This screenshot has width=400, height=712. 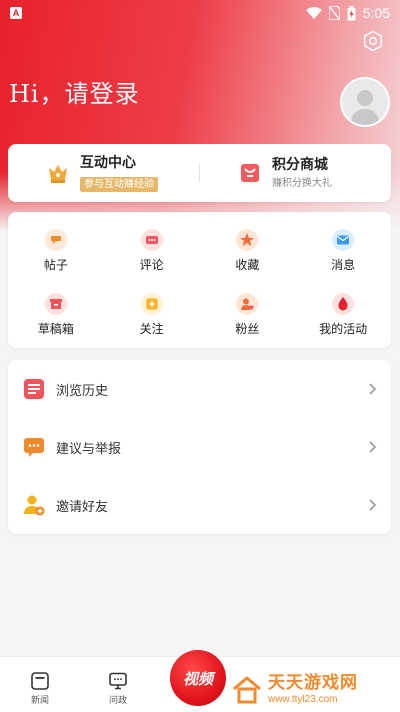 I want to click on watermark-logo-icon, so click(x=247, y=690).